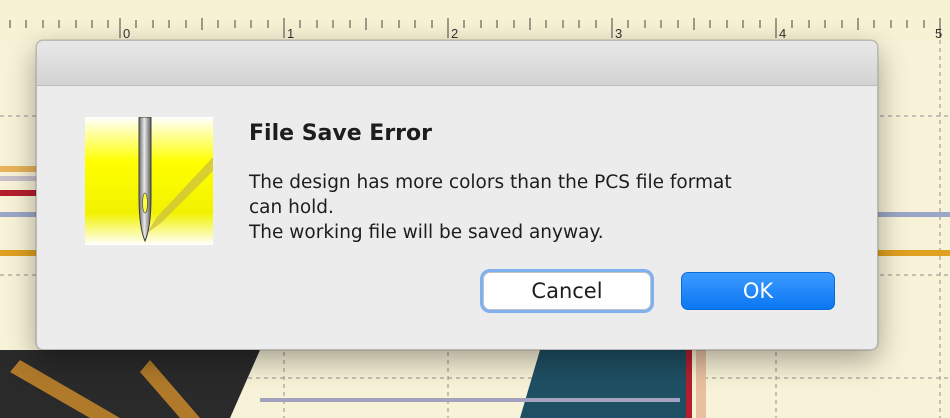 This screenshot has height=418, width=950. Describe the element at coordinates (457, 63) in the screenshot. I see `dialog-titlebar` at that location.